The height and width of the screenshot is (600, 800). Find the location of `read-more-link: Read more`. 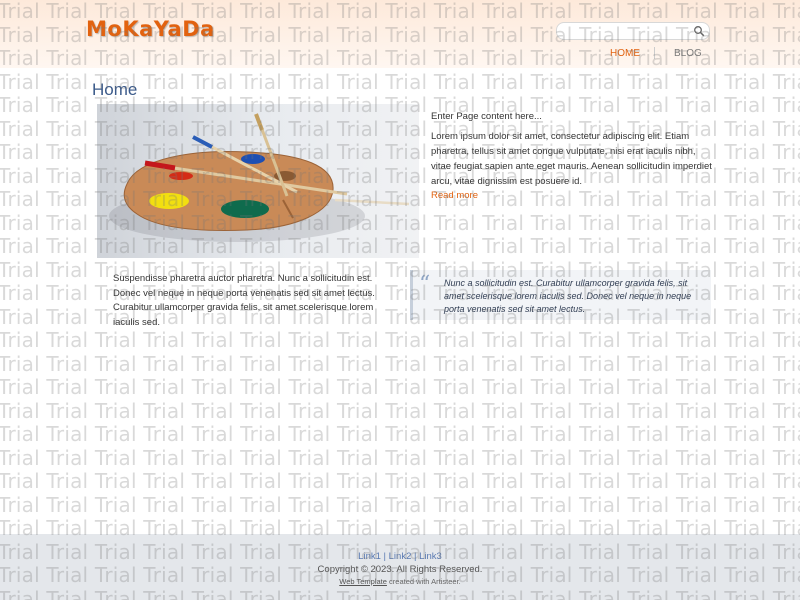

read-more-link: Read more is located at coordinates (454, 195).